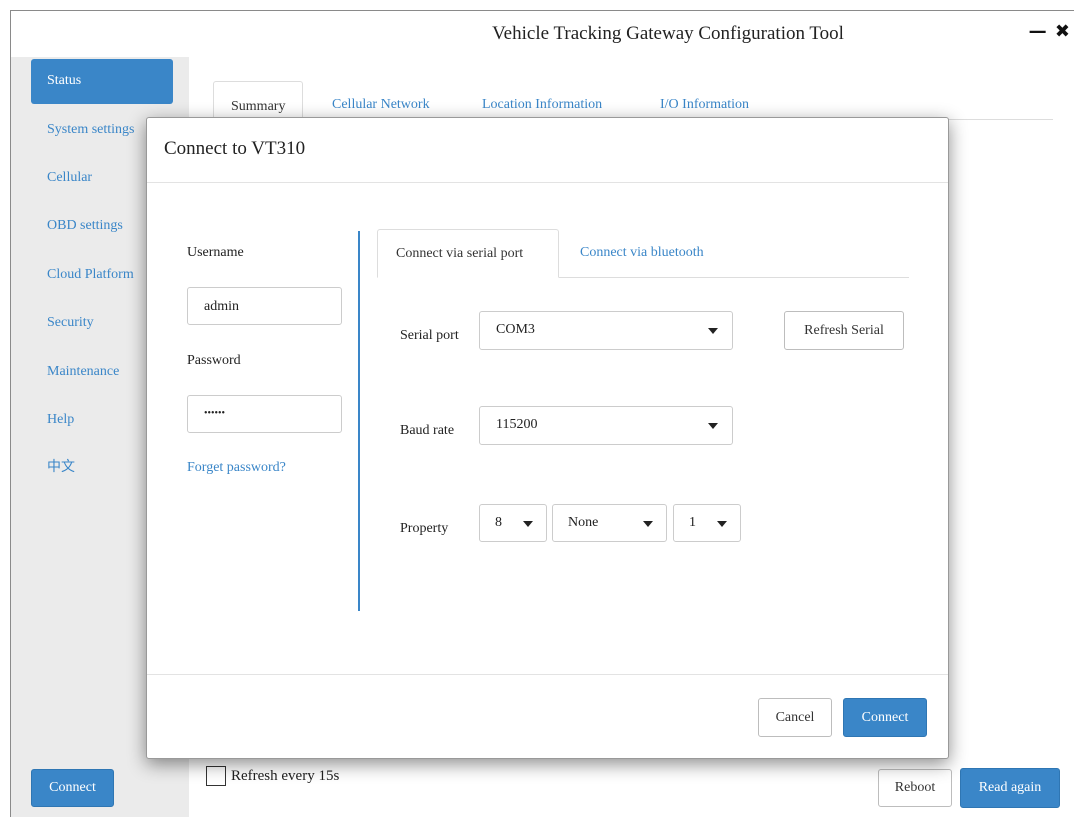 The width and height of the screenshot is (1074, 817). Describe the element at coordinates (498, 522) in the screenshot. I see `data-bits-value: 8` at that location.